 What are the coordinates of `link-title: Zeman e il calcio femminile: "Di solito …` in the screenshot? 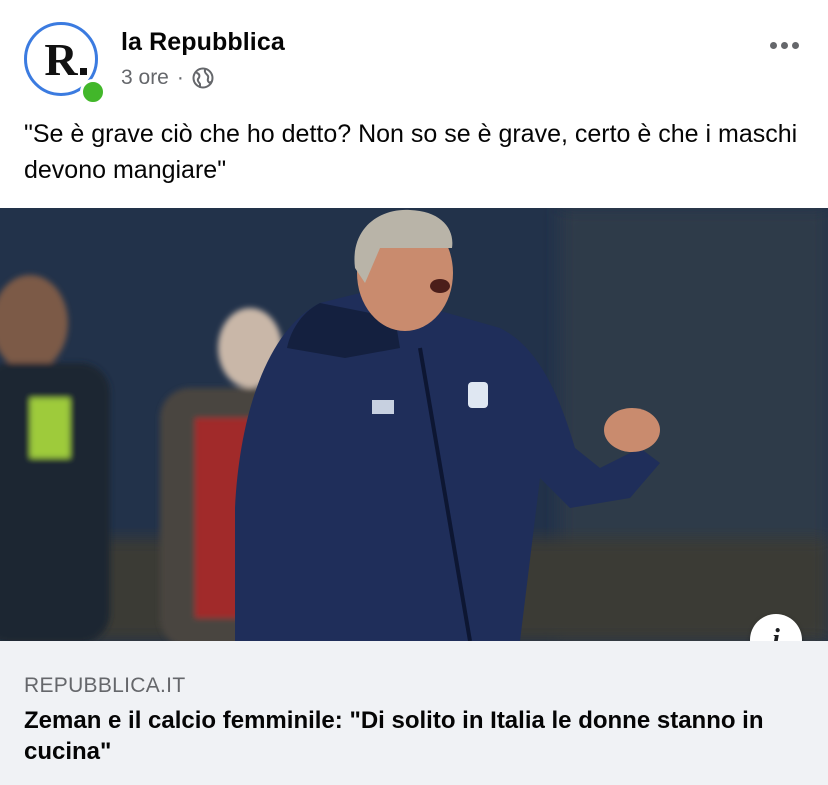 It's located at (394, 736).